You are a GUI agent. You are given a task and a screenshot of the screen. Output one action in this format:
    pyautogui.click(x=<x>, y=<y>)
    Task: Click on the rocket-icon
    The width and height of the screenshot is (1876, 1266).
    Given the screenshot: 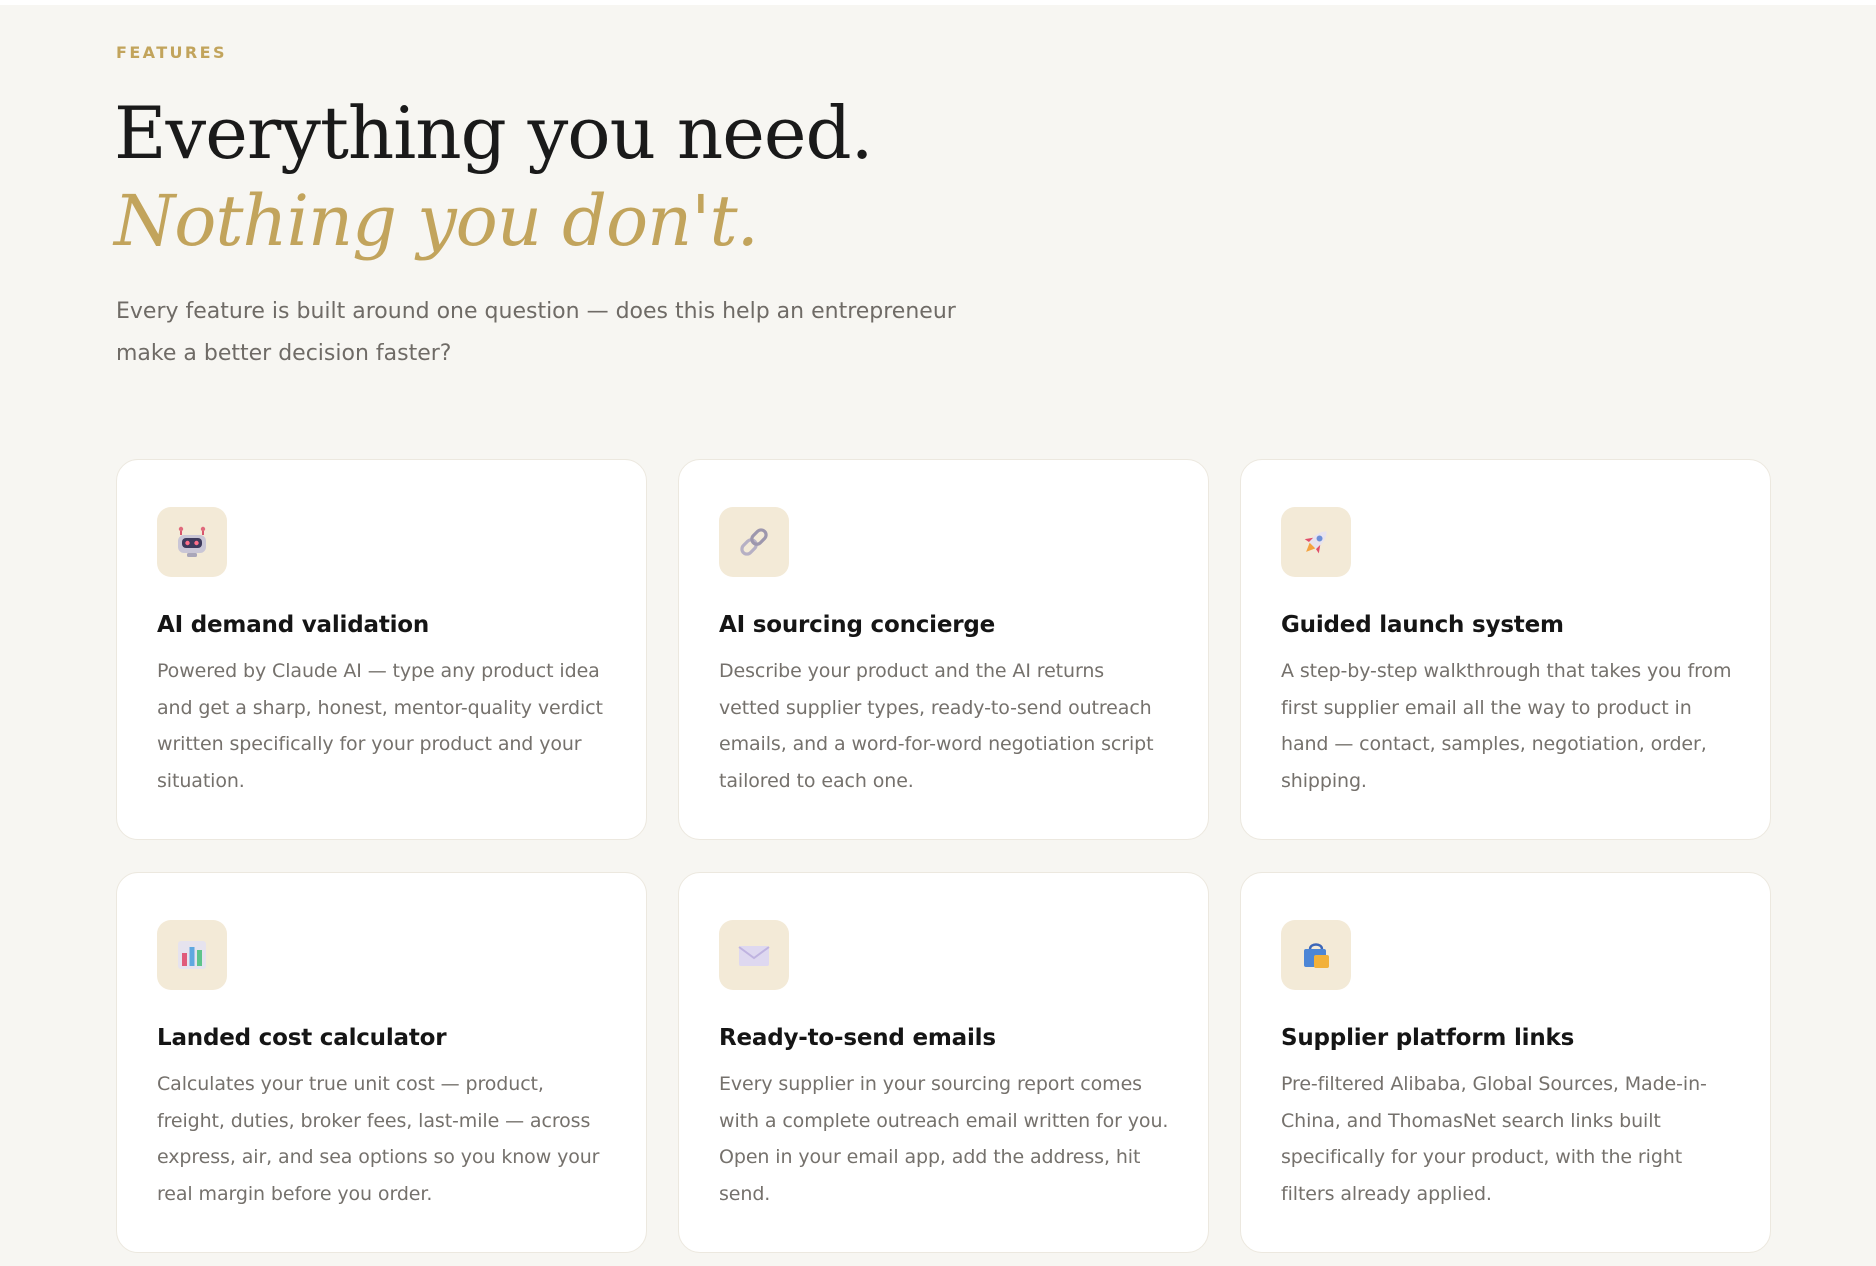 What is the action you would take?
    pyautogui.click(x=1316, y=542)
    